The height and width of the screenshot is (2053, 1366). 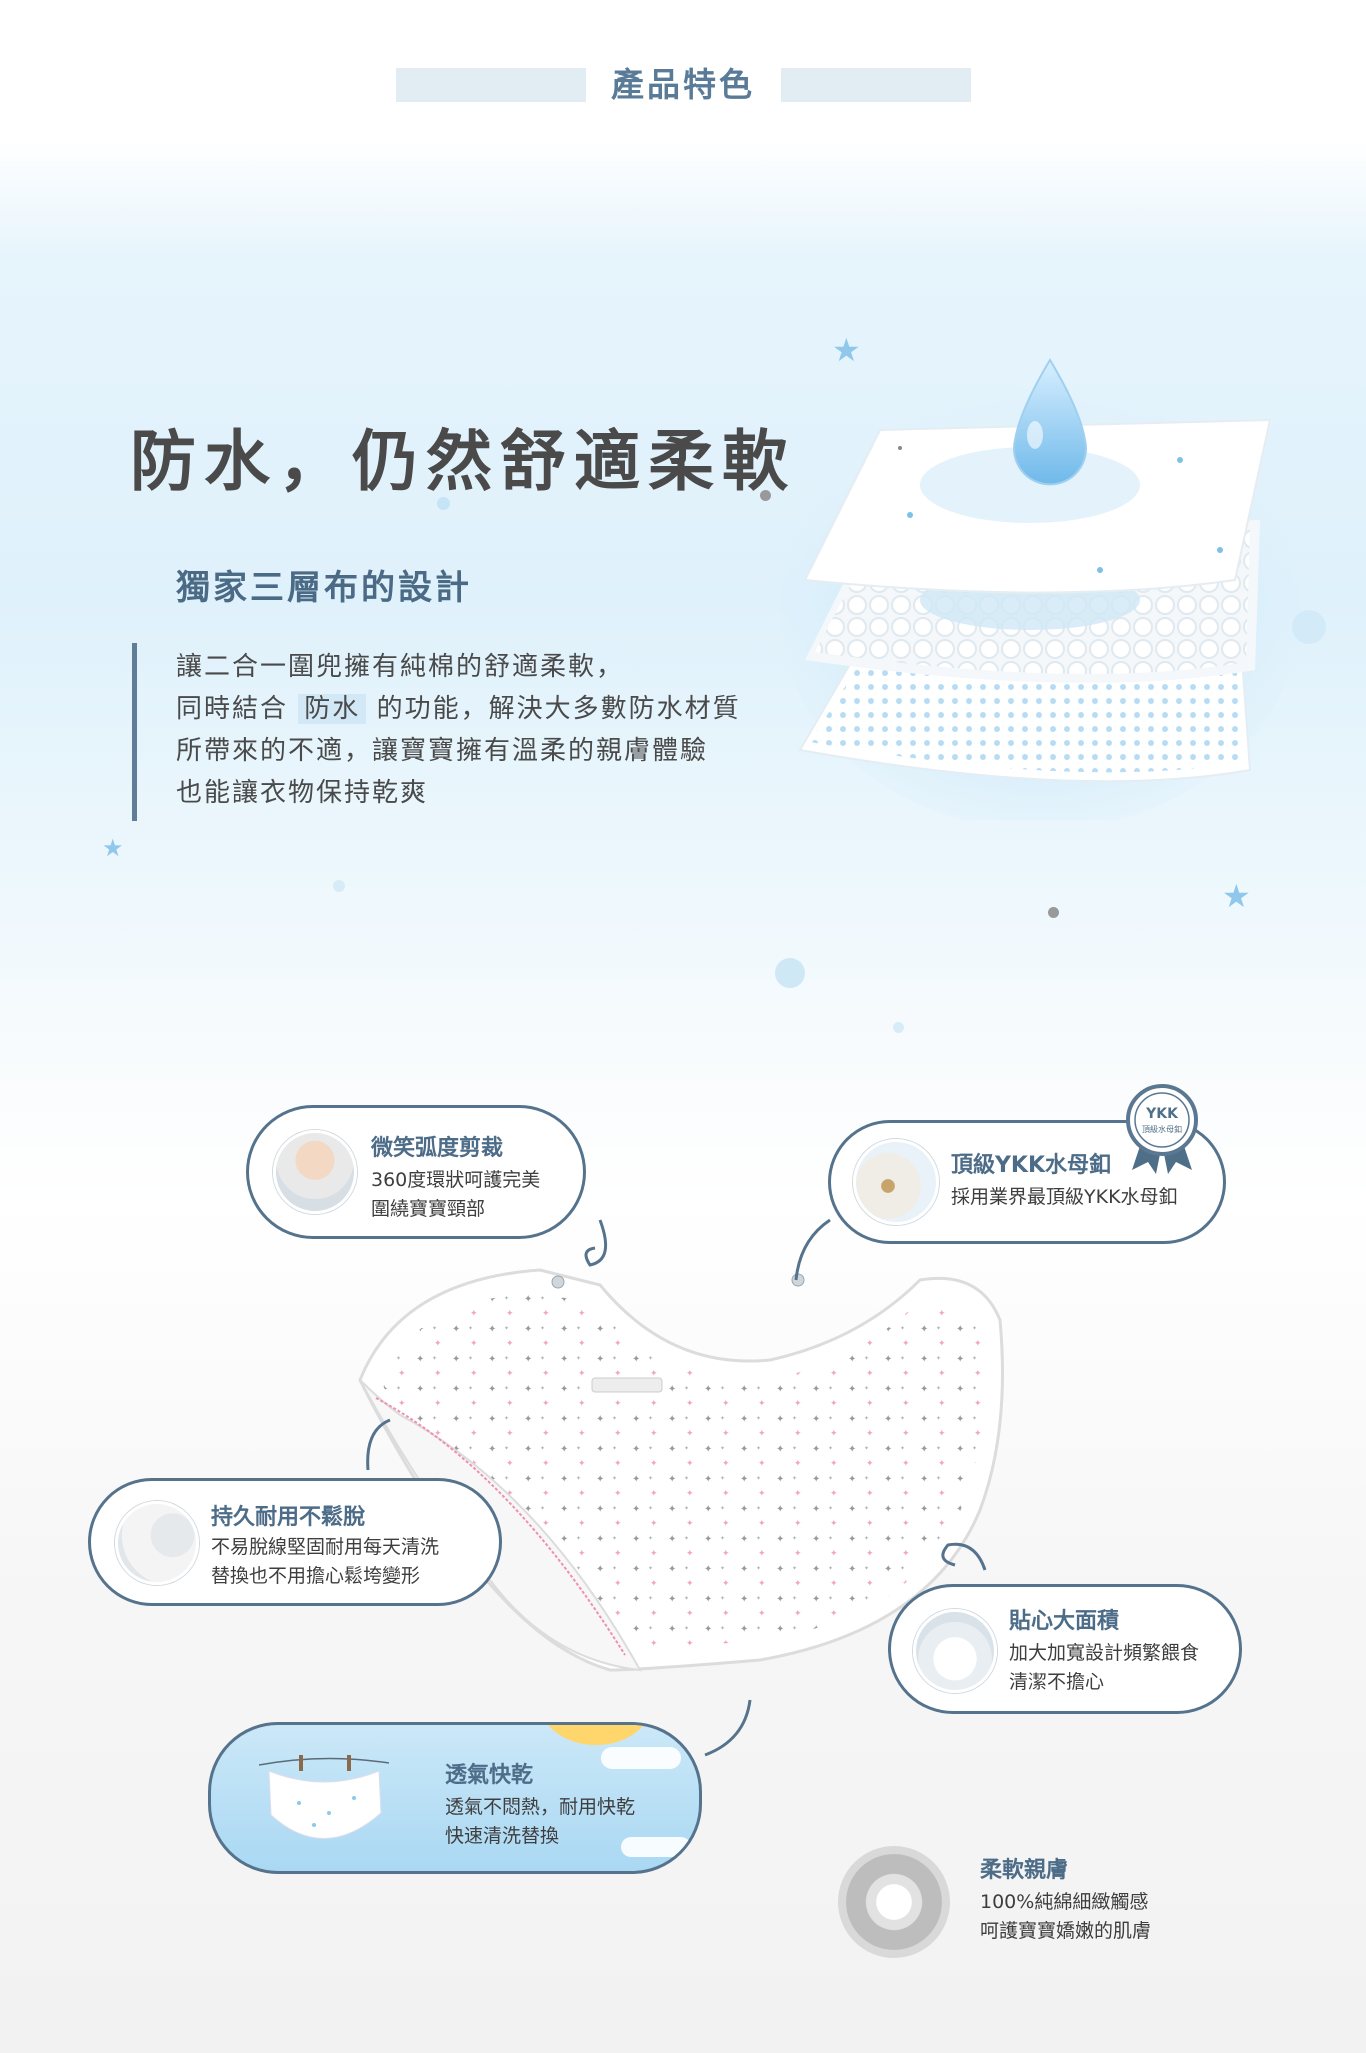 What do you see at coordinates (1040, 594) in the screenshot?
I see `fabric-layers-svg` at bounding box center [1040, 594].